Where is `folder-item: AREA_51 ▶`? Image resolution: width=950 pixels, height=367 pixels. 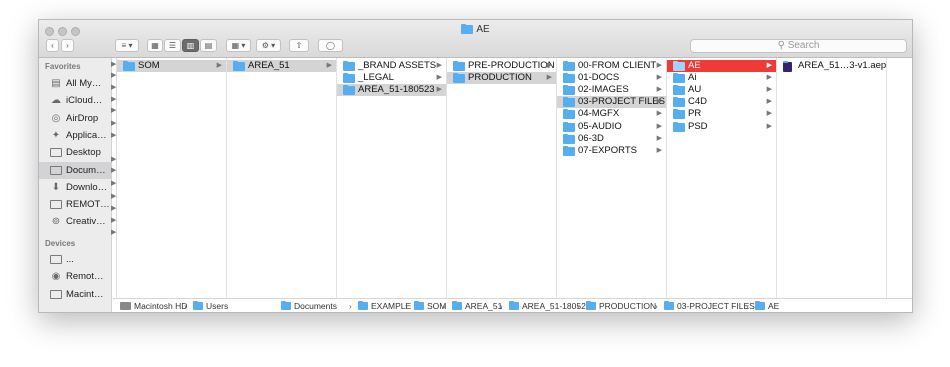 folder-item: AREA_51 ▶ is located at coordinates (281, 66).